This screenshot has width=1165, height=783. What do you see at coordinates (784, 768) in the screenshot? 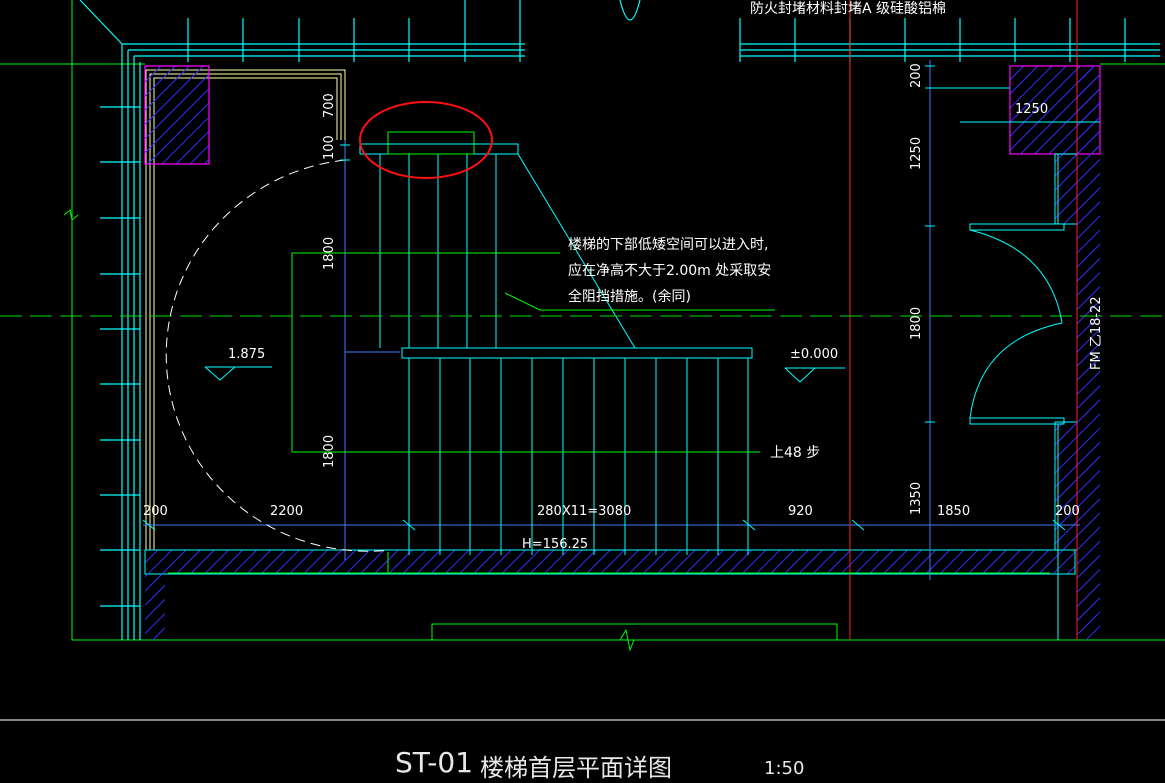
I see `drawing-scale: 1:50` at bounding box center [784, 768].